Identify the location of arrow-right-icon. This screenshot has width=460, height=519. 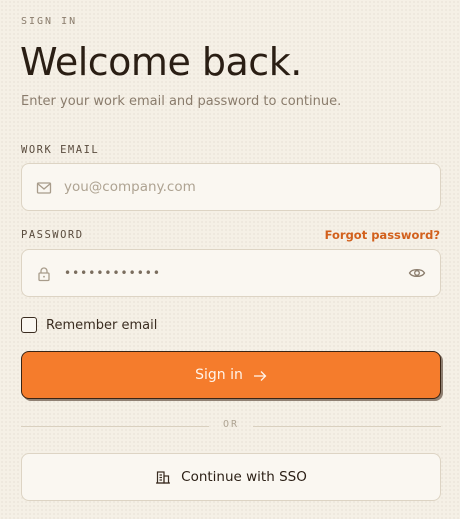
(260, 375).